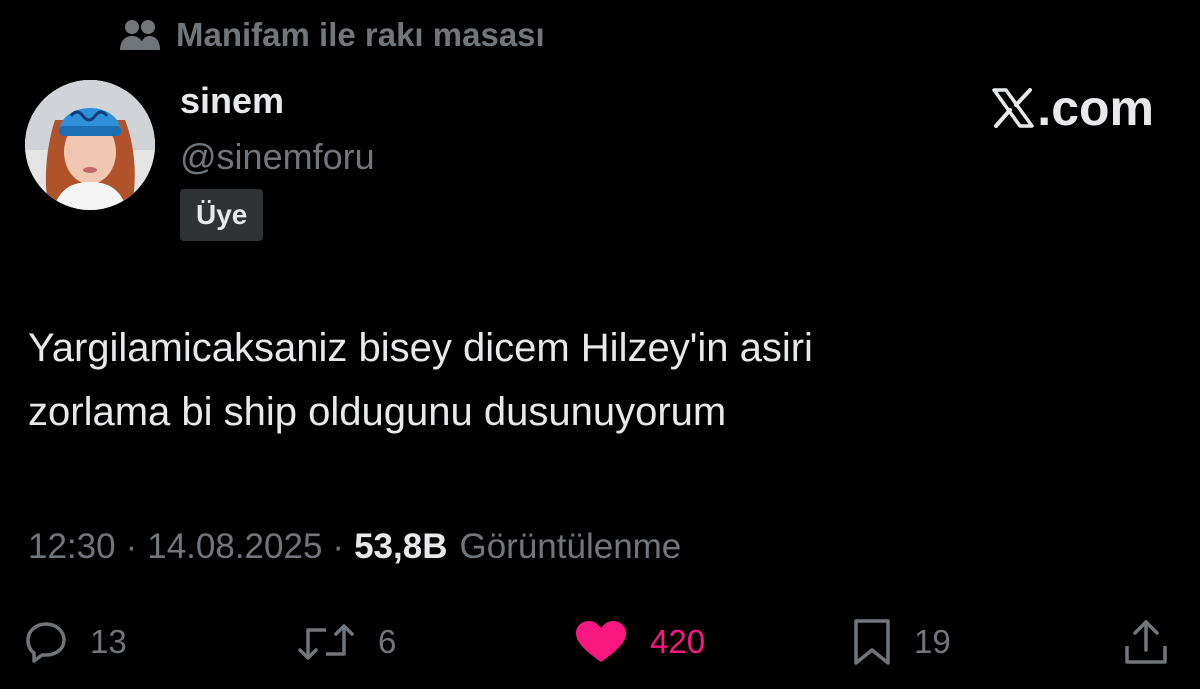 The width and height of the screenshot is (1200, 689). What do you see at coordinates (872, 642) in the screenshot?
I see `bookmark-icon` at bounding box center [872, 642].